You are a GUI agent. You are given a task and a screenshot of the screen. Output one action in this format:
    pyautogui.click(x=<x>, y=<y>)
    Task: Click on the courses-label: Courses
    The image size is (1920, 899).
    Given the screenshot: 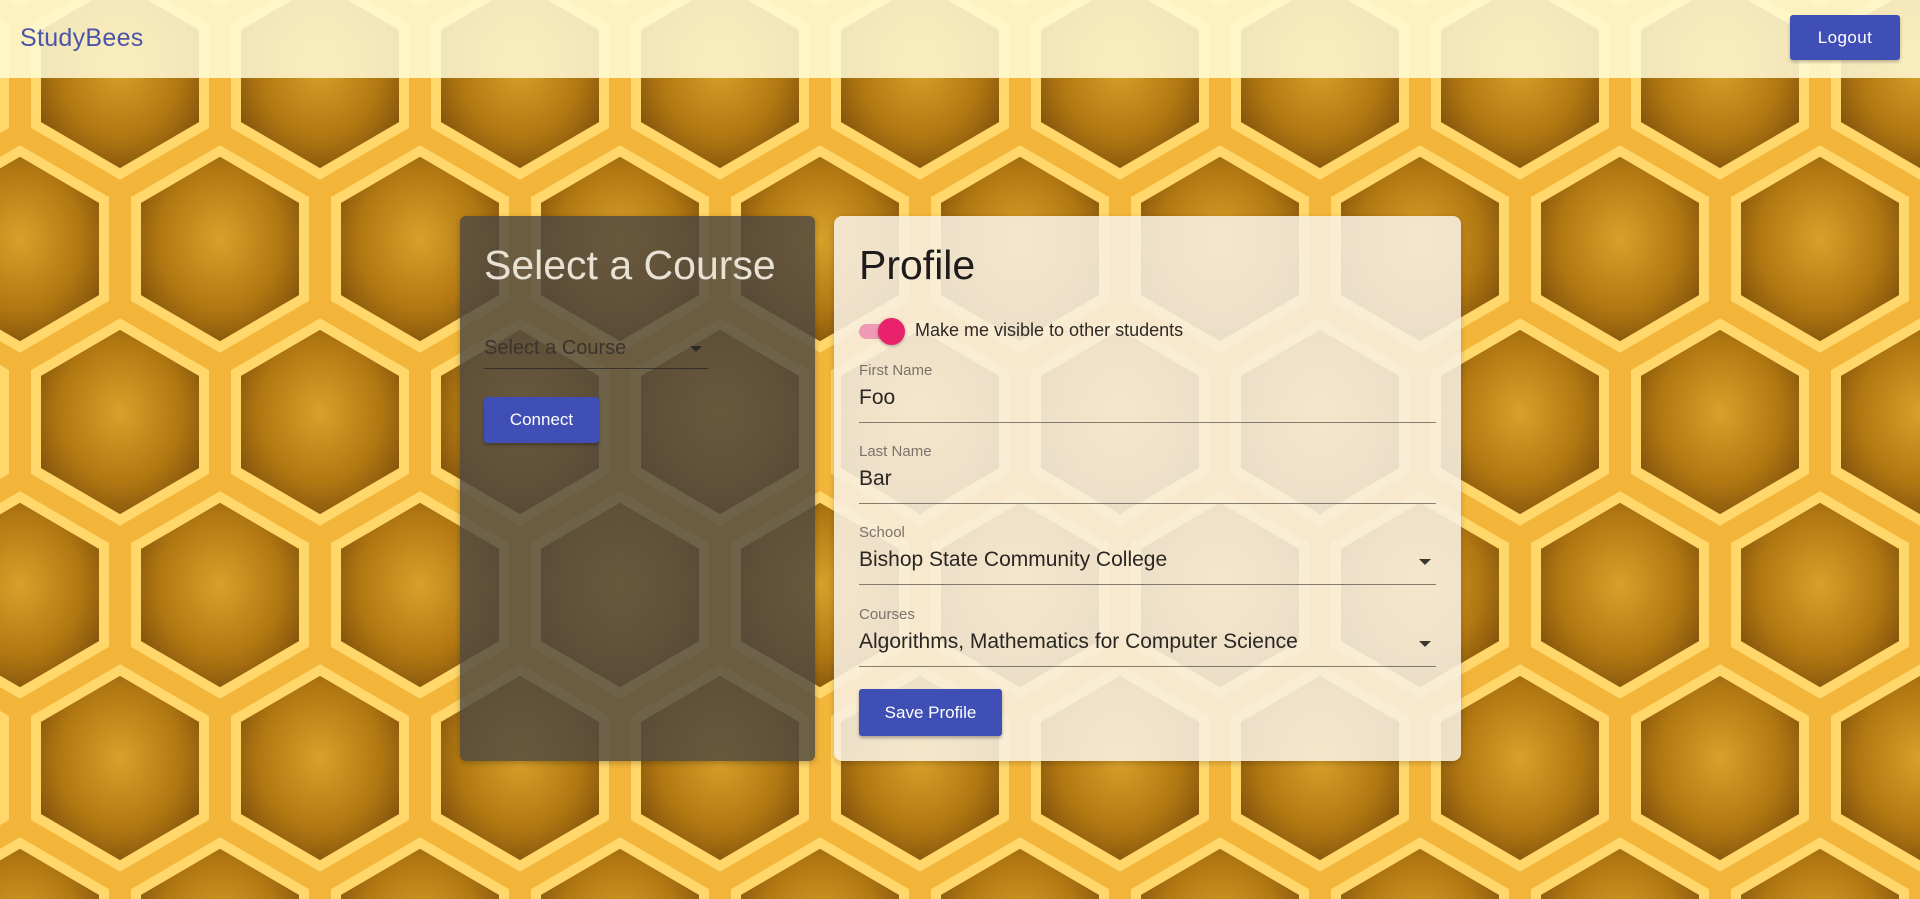 What is the action you would take?
    pyautogui.click(x=887, y=614)
    